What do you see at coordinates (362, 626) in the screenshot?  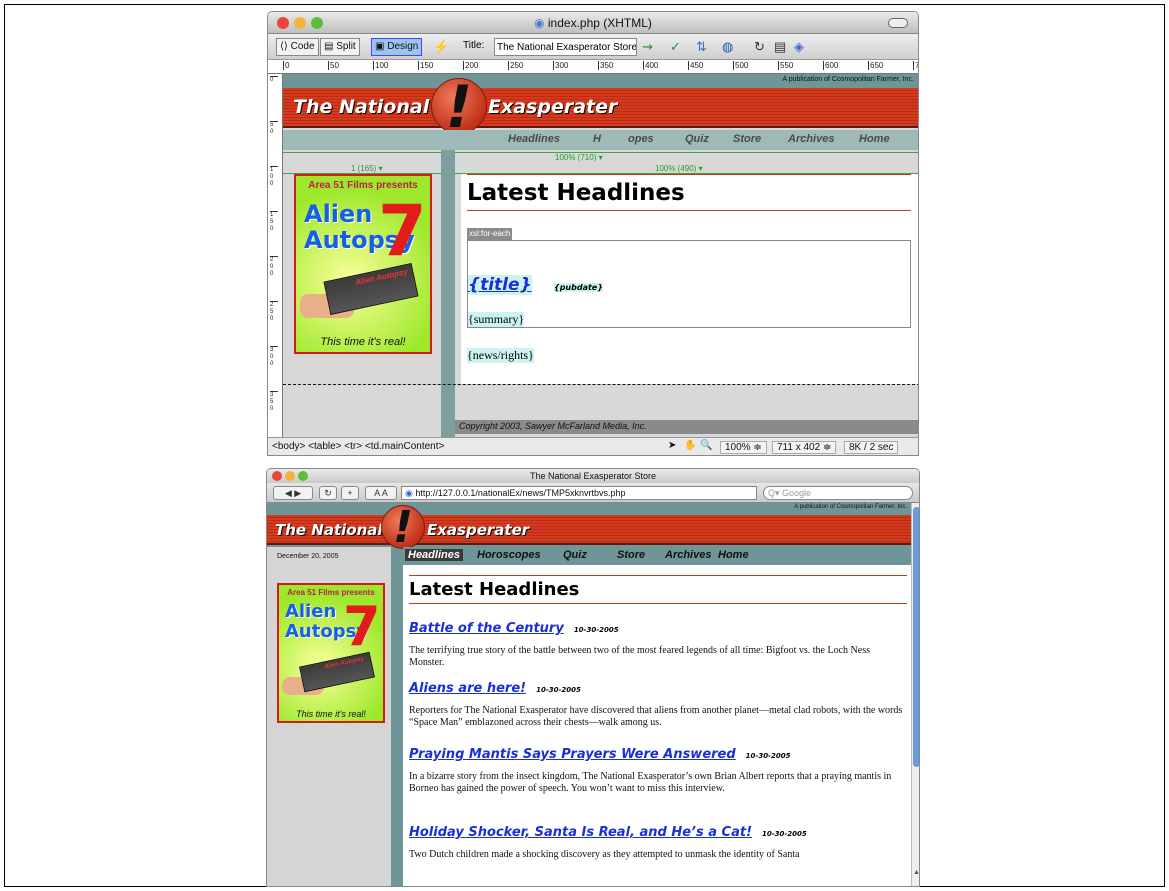 I see `browser-ad-number: 7` at bounding box center [362, 626].